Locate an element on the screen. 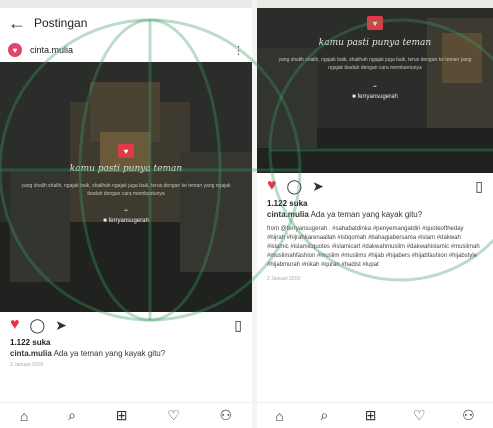  page-title: Postingan is located at coordinates (61, 23).